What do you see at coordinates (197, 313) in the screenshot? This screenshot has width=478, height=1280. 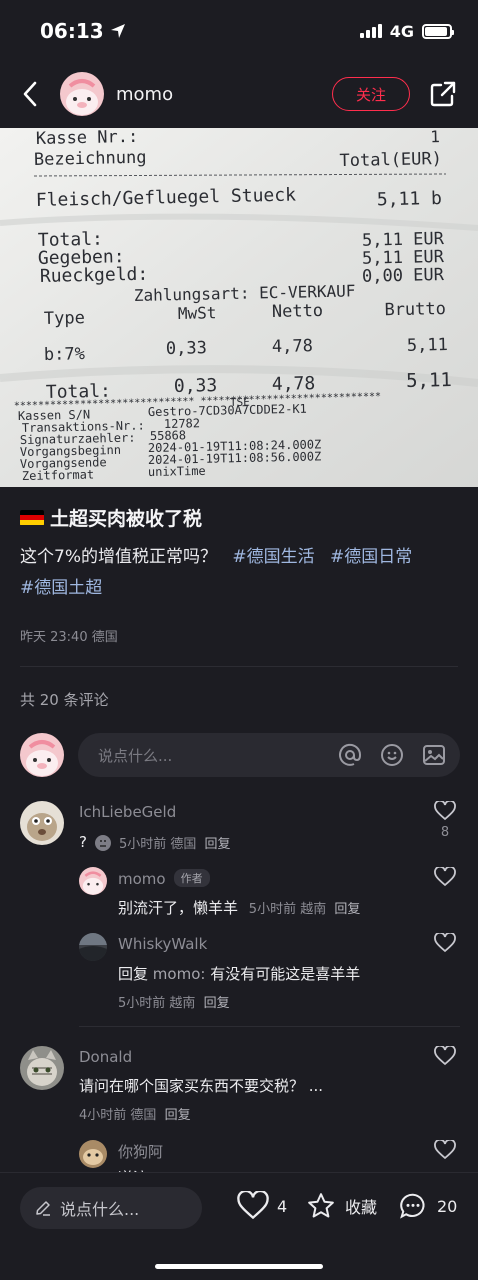 I see `receipt-line: MwSt` at bounding box center [197, 313].